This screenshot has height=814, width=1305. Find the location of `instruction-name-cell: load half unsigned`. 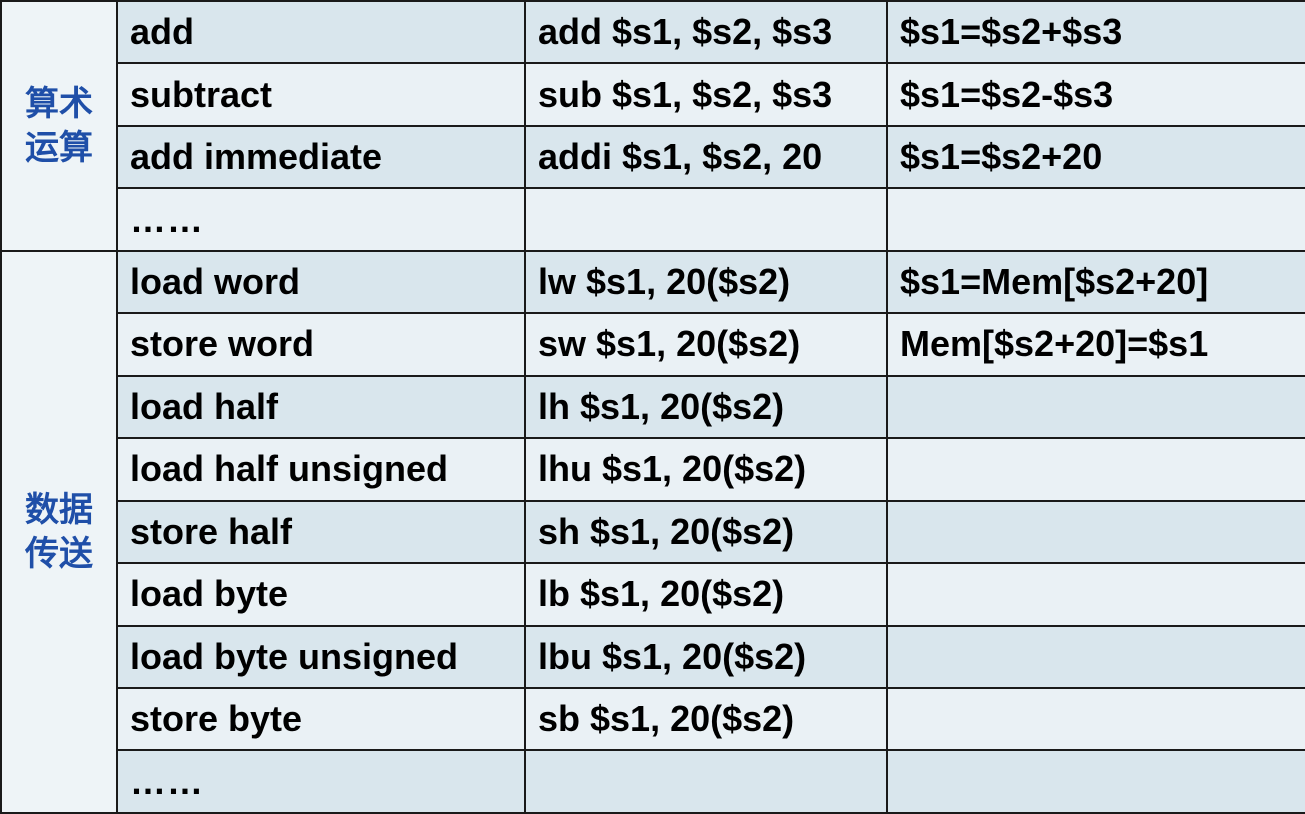

instruction-name-cell: load half unsigned is located at coordinates (321, 469).